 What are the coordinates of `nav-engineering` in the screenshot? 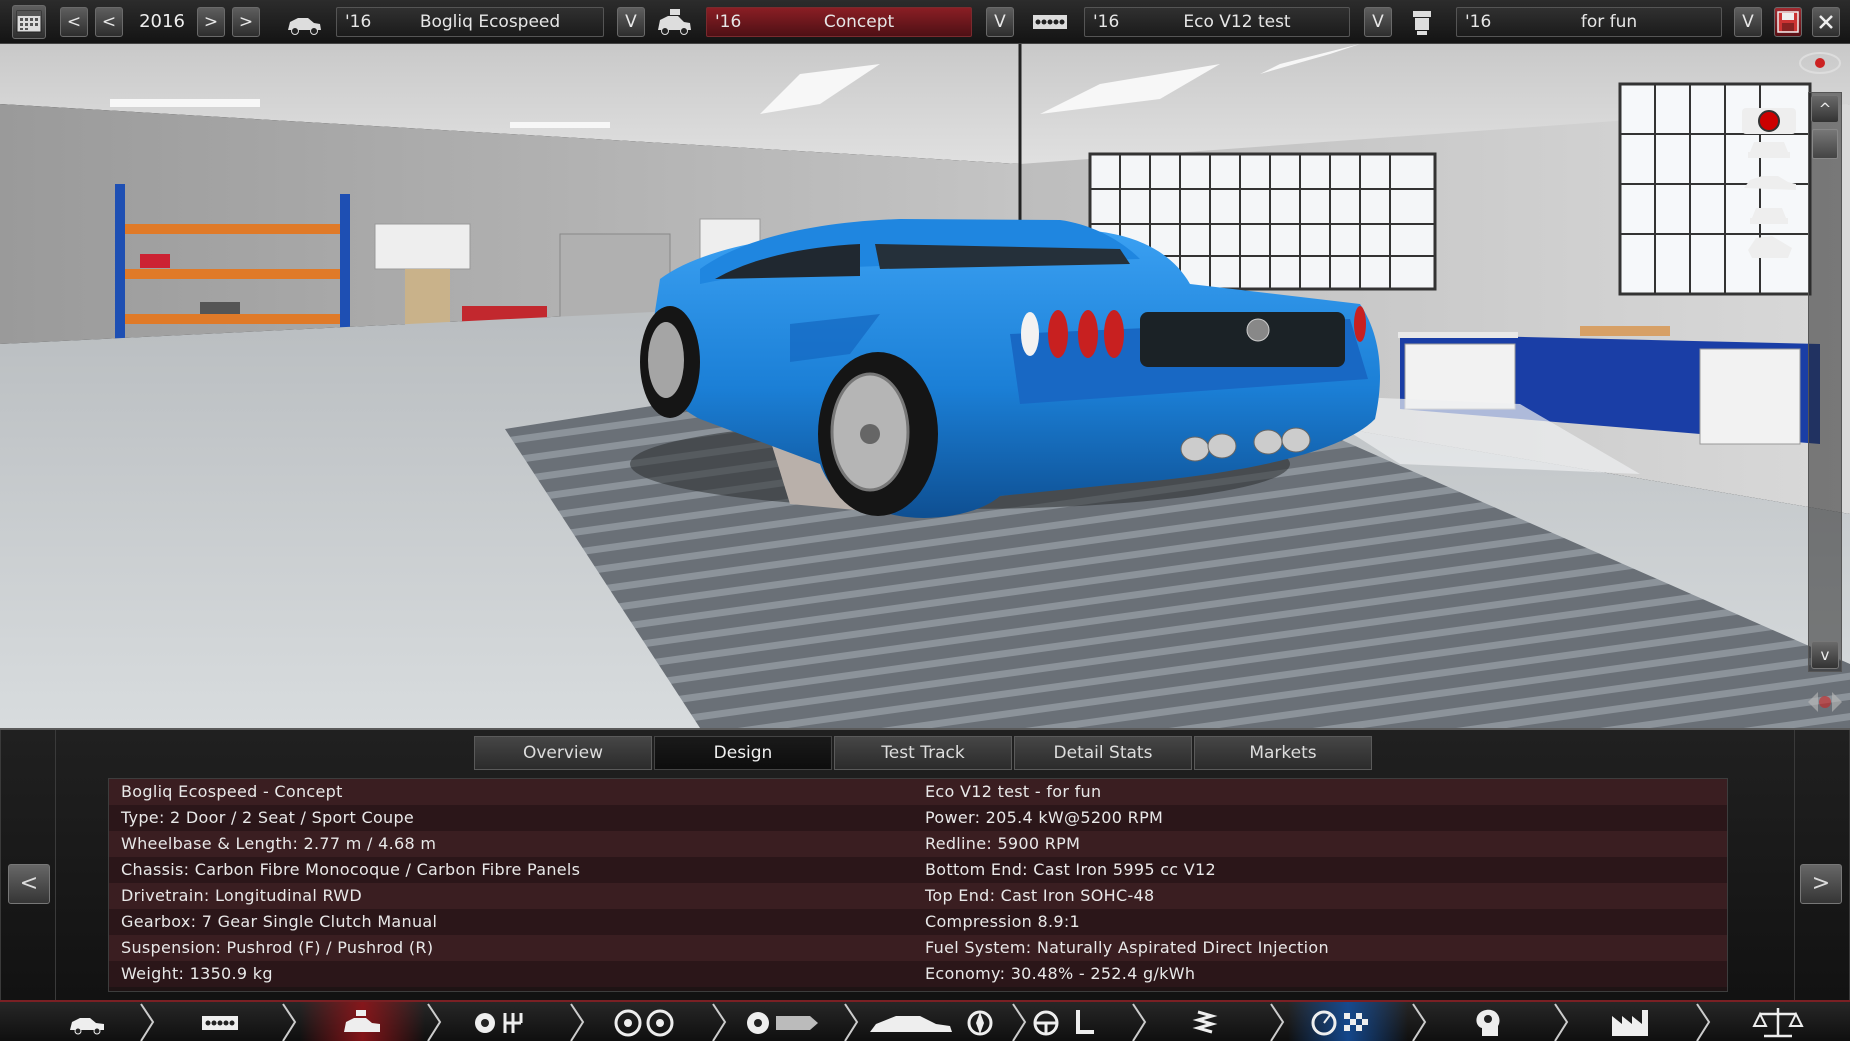 It's located at (1490, 1021).